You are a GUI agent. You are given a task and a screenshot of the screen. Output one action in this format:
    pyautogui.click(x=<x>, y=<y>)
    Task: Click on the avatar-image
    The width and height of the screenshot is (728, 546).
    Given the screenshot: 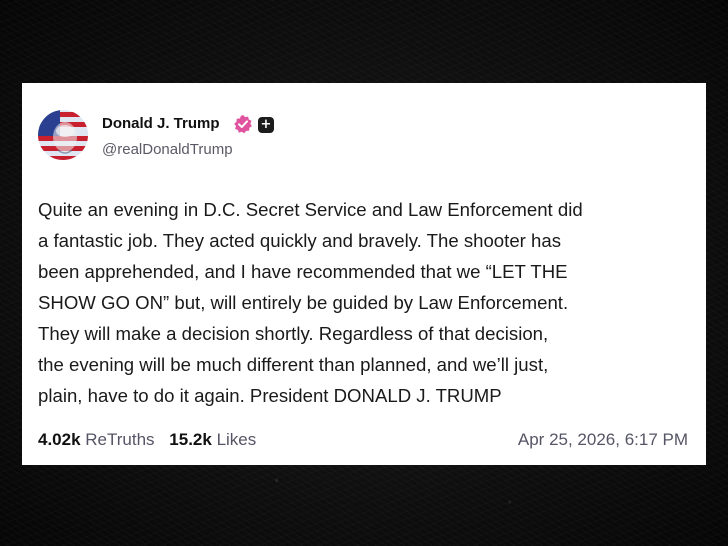 What is the action you would take?
    pyautogui.click(x=63, y=135)
    